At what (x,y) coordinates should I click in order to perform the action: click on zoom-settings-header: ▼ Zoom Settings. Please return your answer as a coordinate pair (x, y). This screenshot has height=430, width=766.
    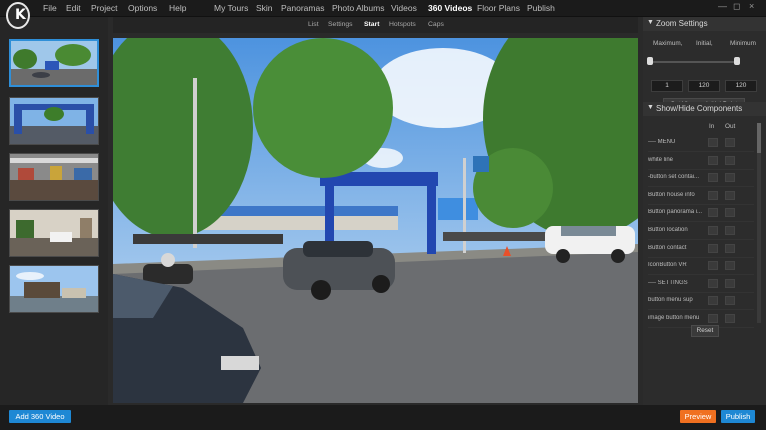
    Looking at the image, I should click on (704, 24).